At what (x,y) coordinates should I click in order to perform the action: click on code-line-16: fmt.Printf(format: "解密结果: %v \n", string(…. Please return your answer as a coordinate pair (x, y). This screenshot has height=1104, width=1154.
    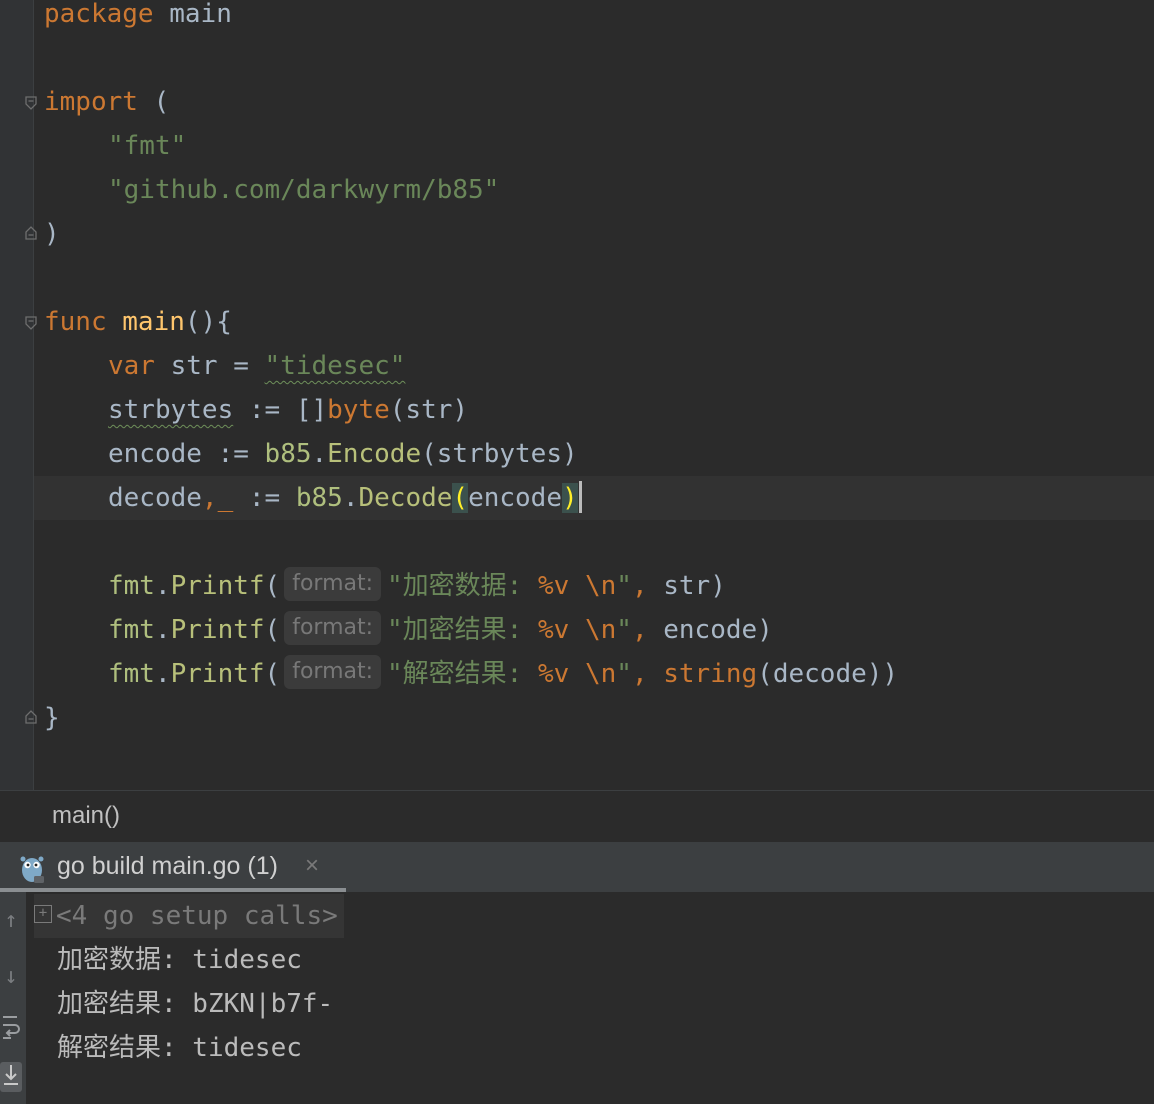
    Looking at the image, I should click on (503, 674).